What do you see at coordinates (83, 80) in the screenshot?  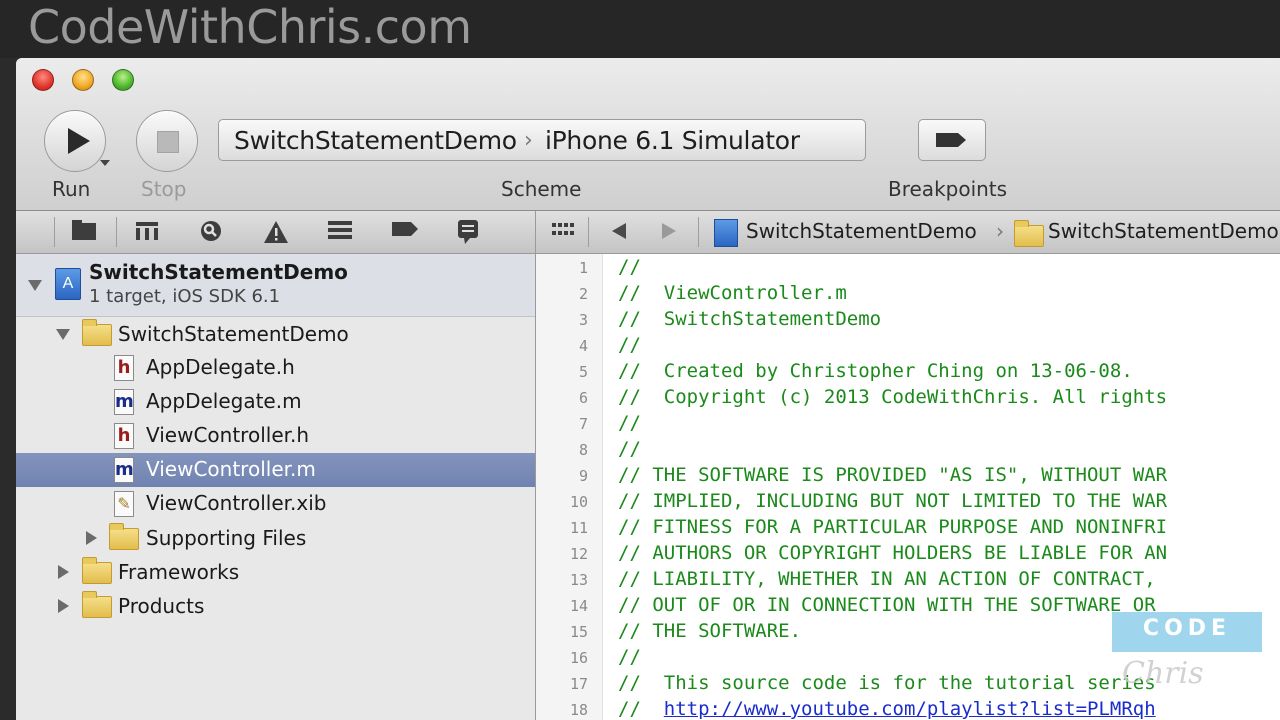 I see `minimize-window-button` at bounding box center [83, 80].